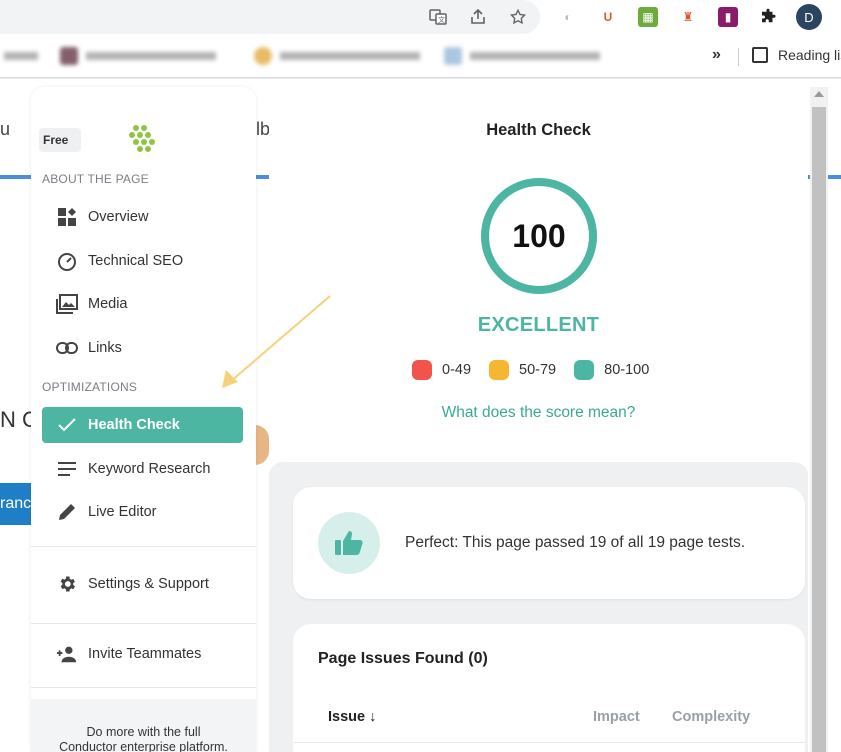 The width and height of the screenshot is (841, 752). I want to click on reading-list-icon, so click(760, 55).